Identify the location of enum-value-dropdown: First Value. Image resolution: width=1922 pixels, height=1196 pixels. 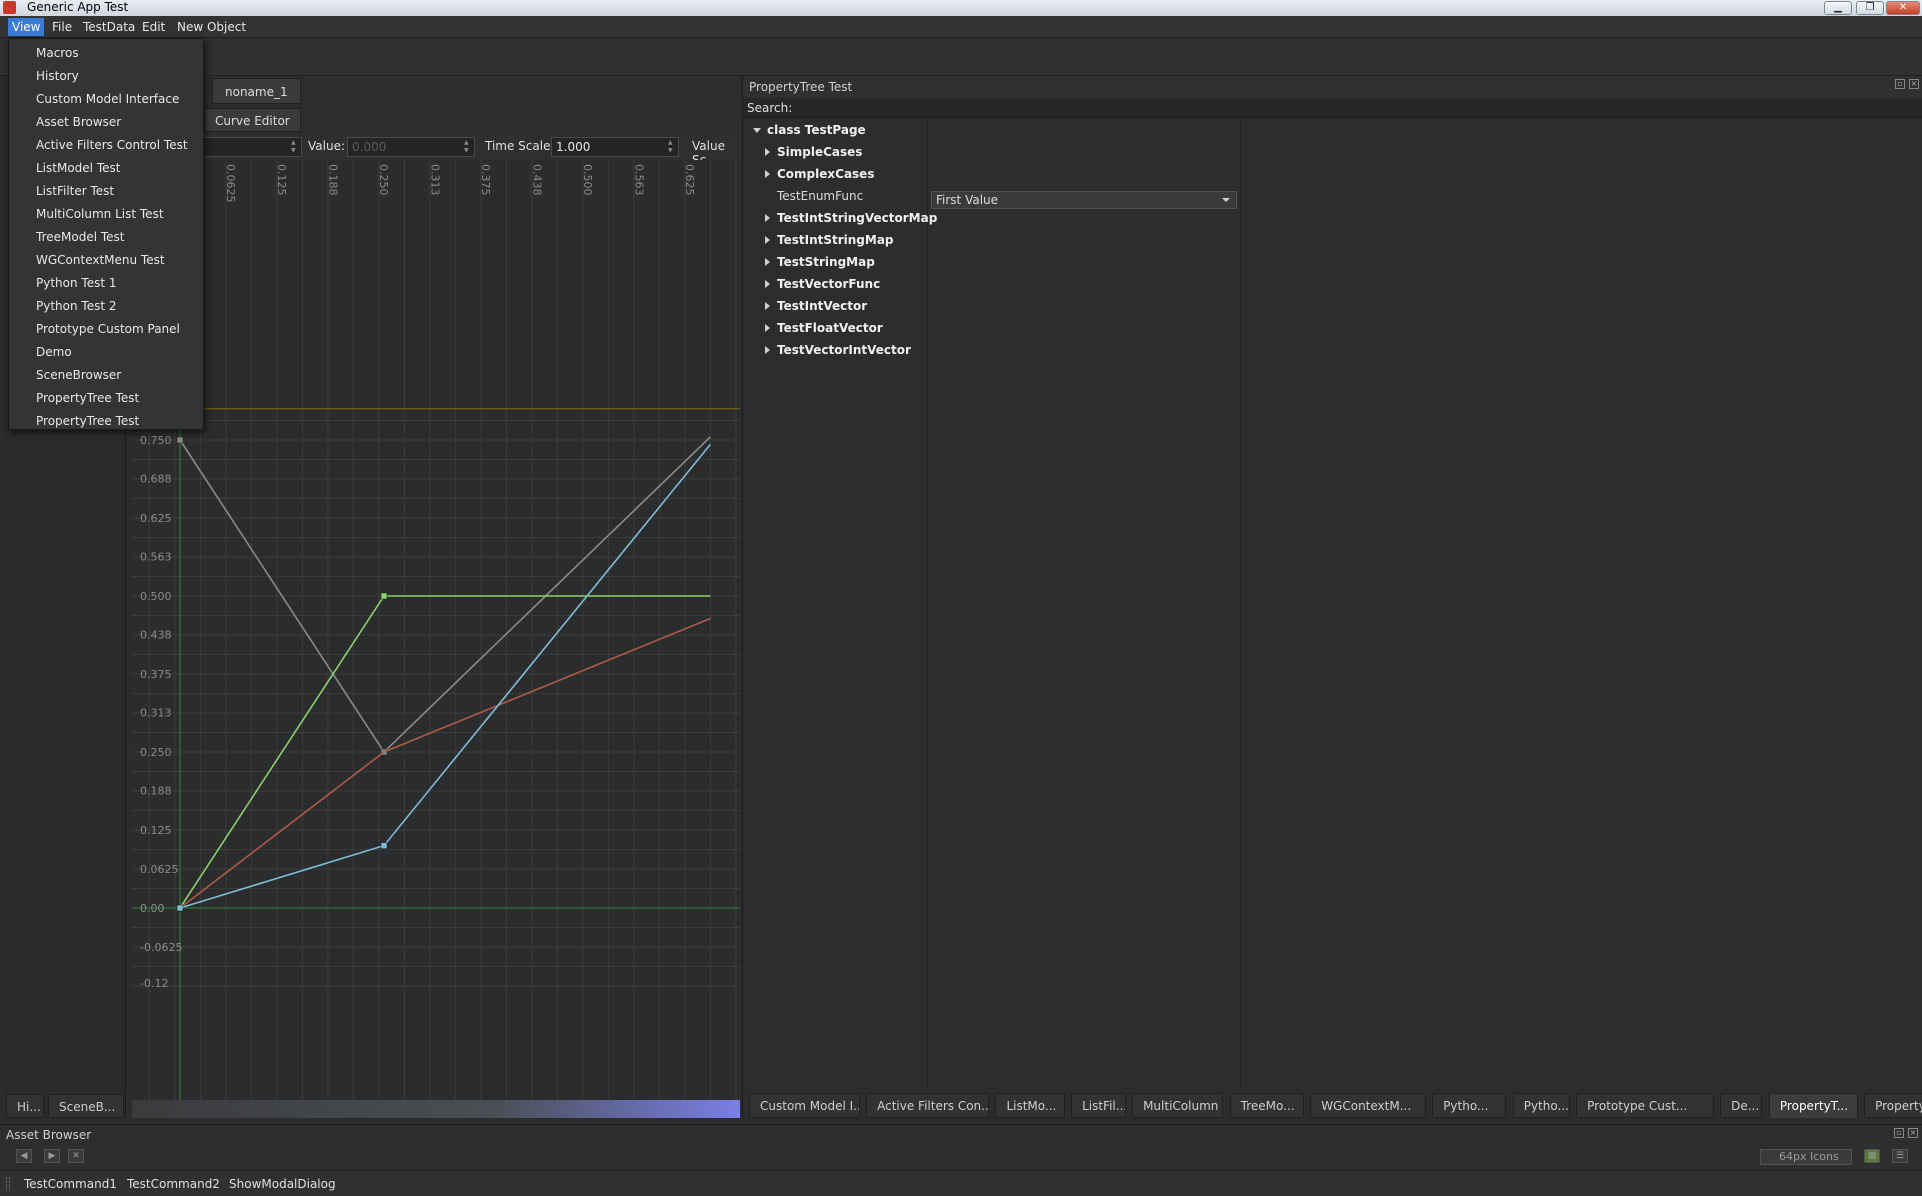
(1084, 200).